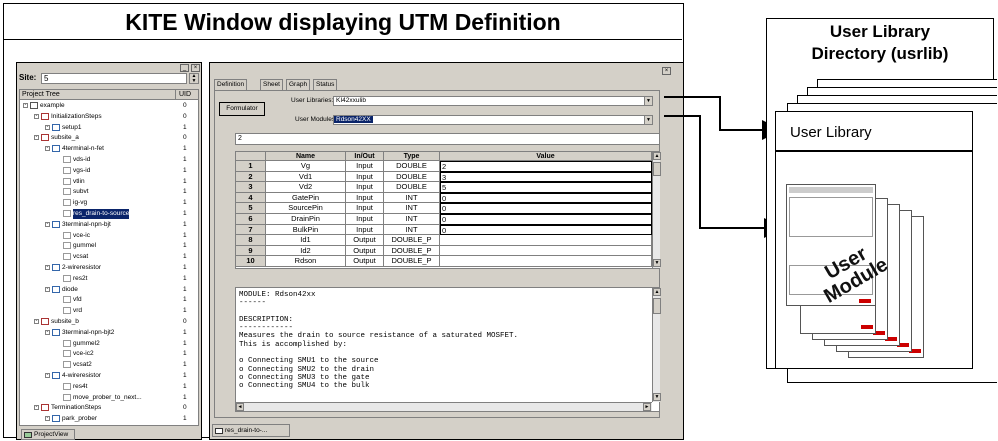 This screenshot has height=441, width=998. What do you see at coordinates (724, 176) in the screenshot?
I see `module-arrow` at bounding box center [724, 176].